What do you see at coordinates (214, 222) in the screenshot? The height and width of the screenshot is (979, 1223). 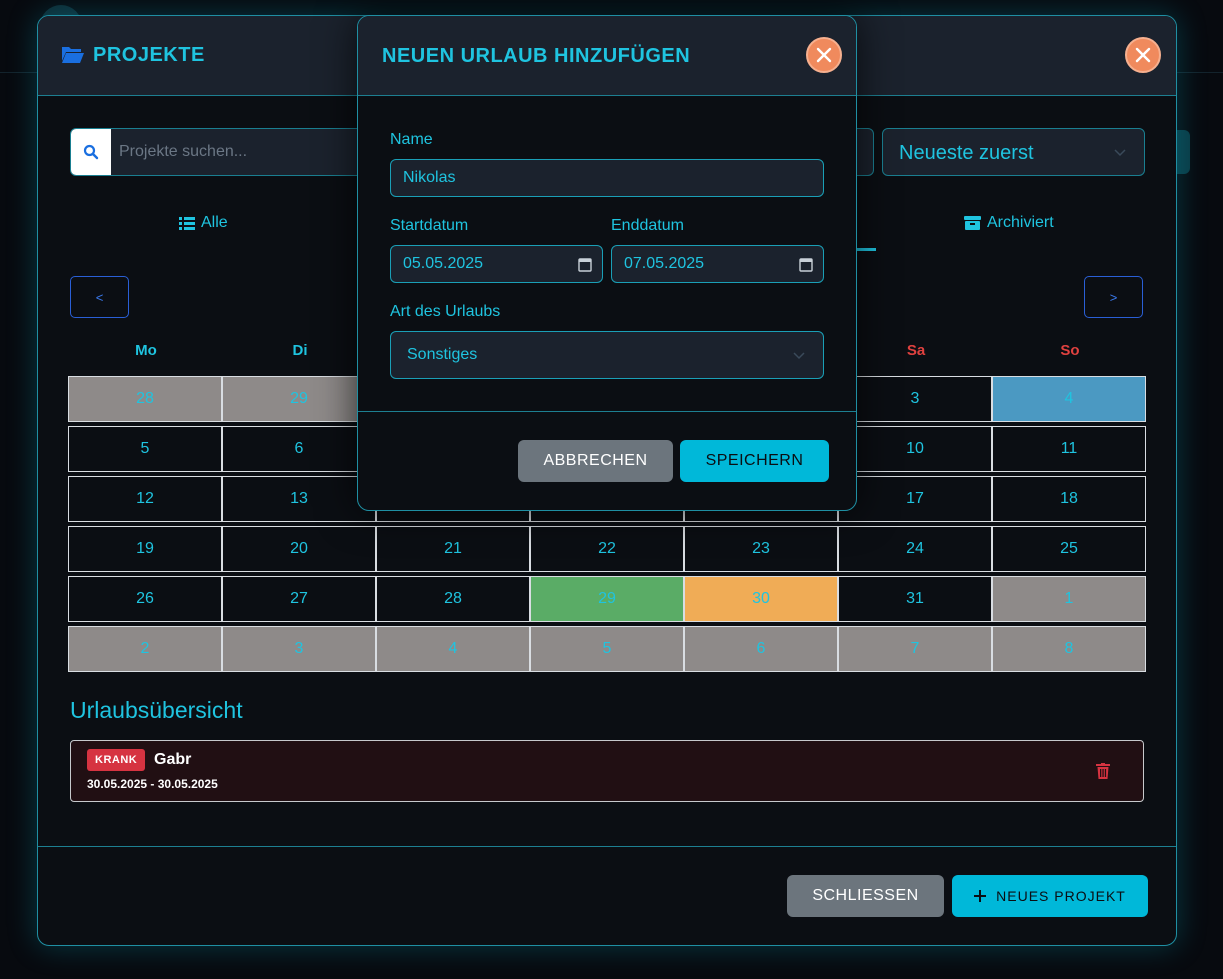 I see `tab-alle-label: Alle` at bounding box center [214, 222].